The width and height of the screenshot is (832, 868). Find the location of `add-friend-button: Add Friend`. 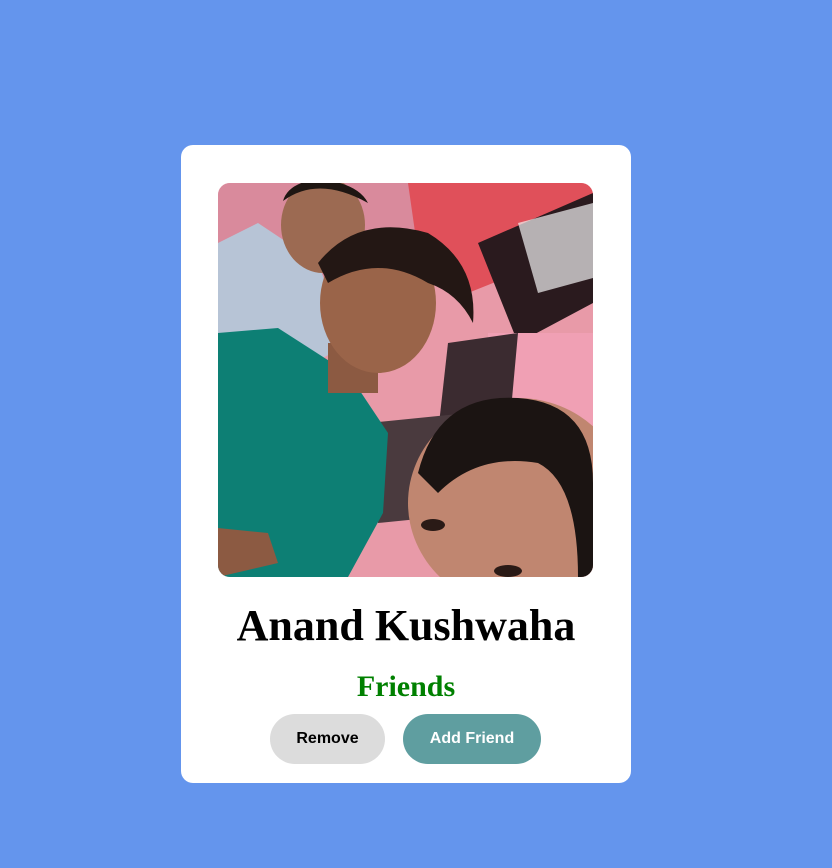

add-friend-button: Add Friend is located at coordinates (472, 739).